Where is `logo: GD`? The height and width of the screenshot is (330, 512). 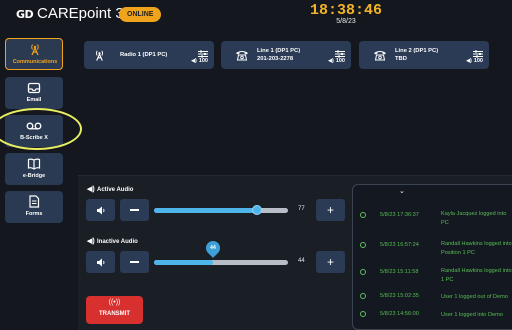 logo: GD is located at coordinates (25, 14).